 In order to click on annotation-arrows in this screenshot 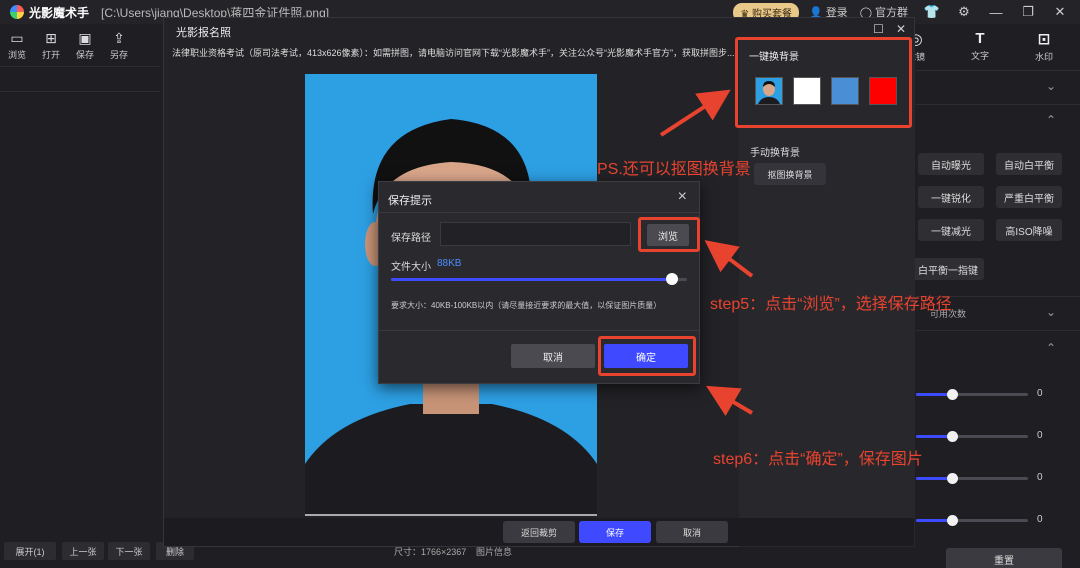, I will do `click(706, 252)`.